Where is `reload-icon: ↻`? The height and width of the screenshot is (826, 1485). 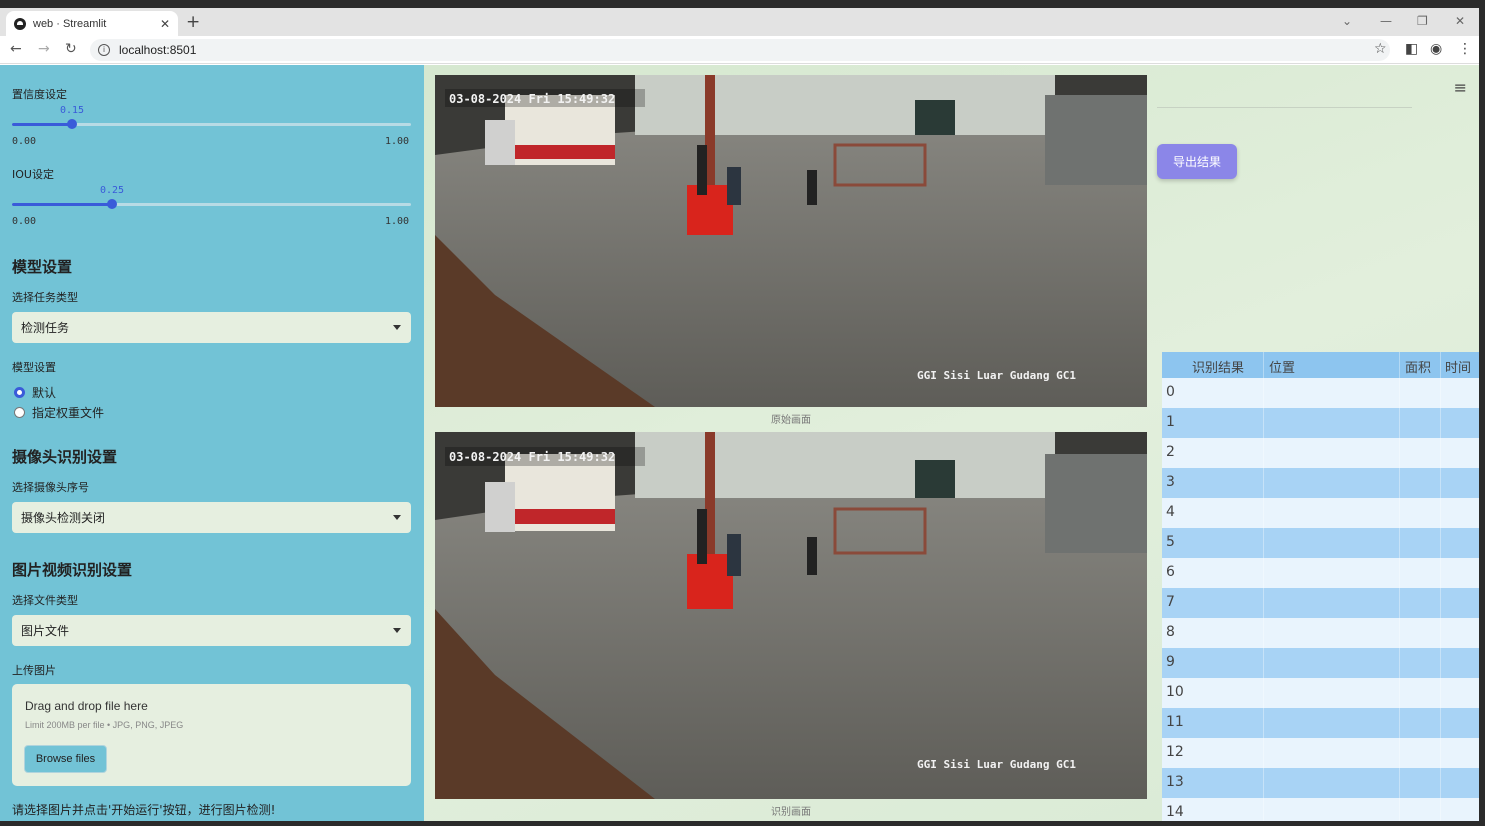 reload-icon: ↻ is located at coordinates (71, 49).